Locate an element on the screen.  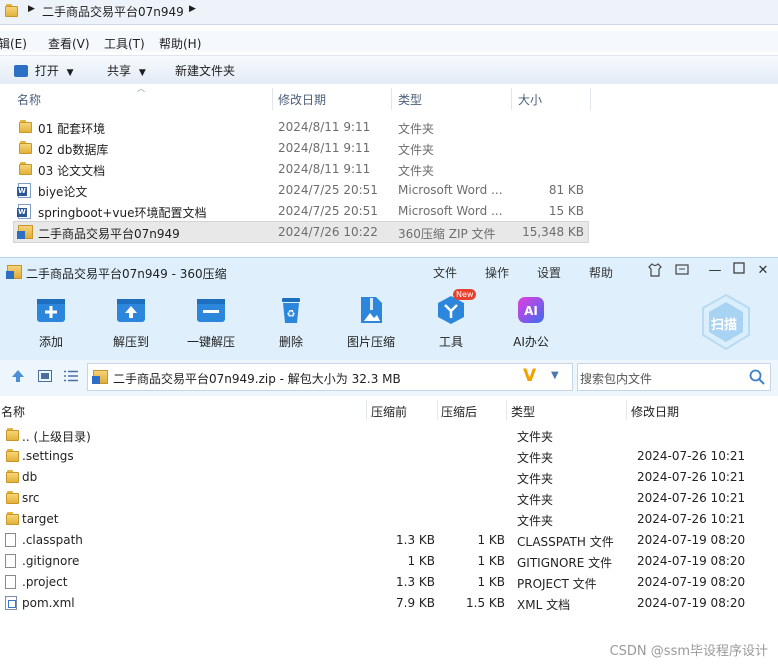
dropdown-arrow-icon: ▼ is located at coordinates (555, 375).